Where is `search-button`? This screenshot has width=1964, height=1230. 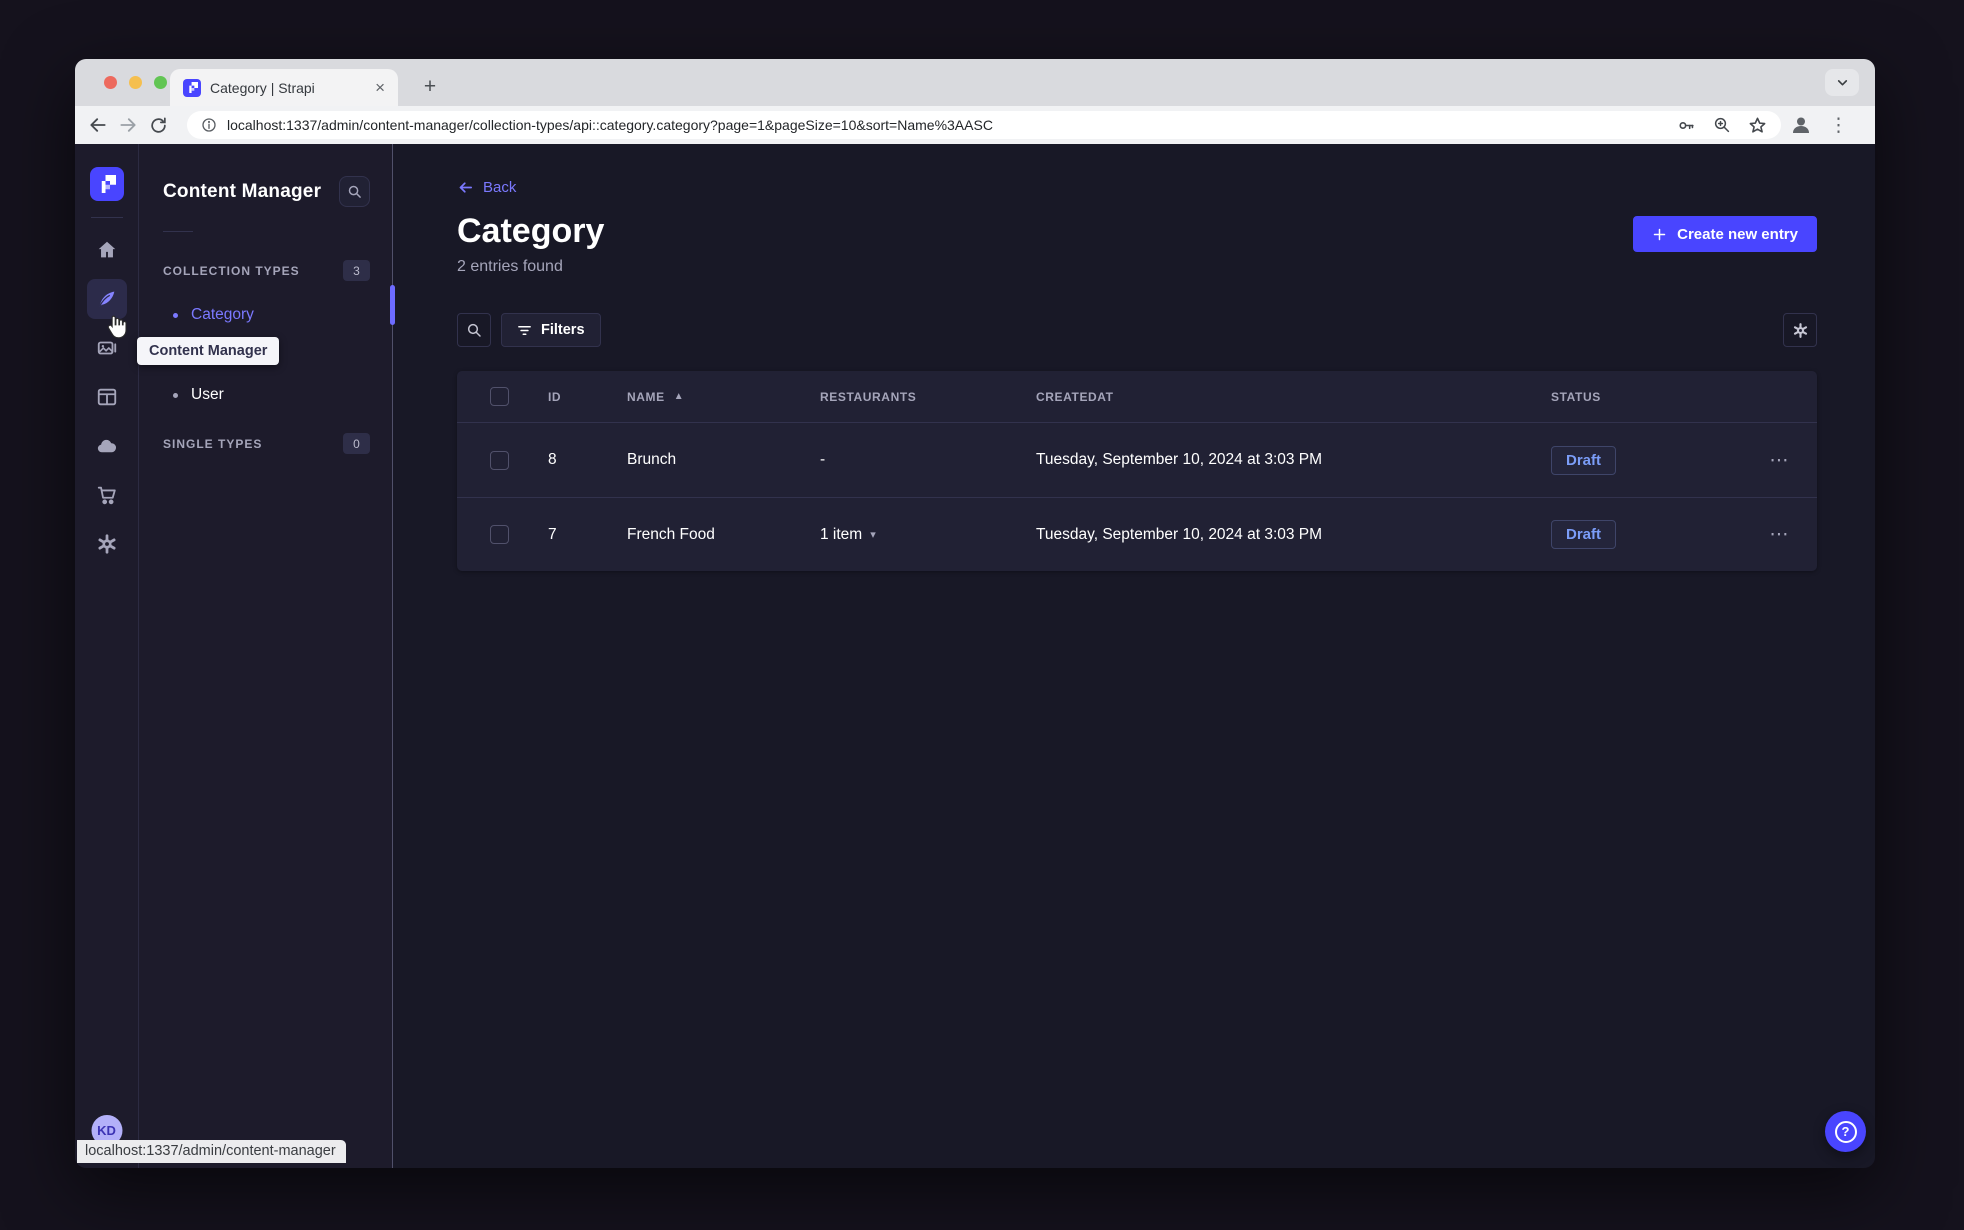 search-button is located at coordinates (474, 330).